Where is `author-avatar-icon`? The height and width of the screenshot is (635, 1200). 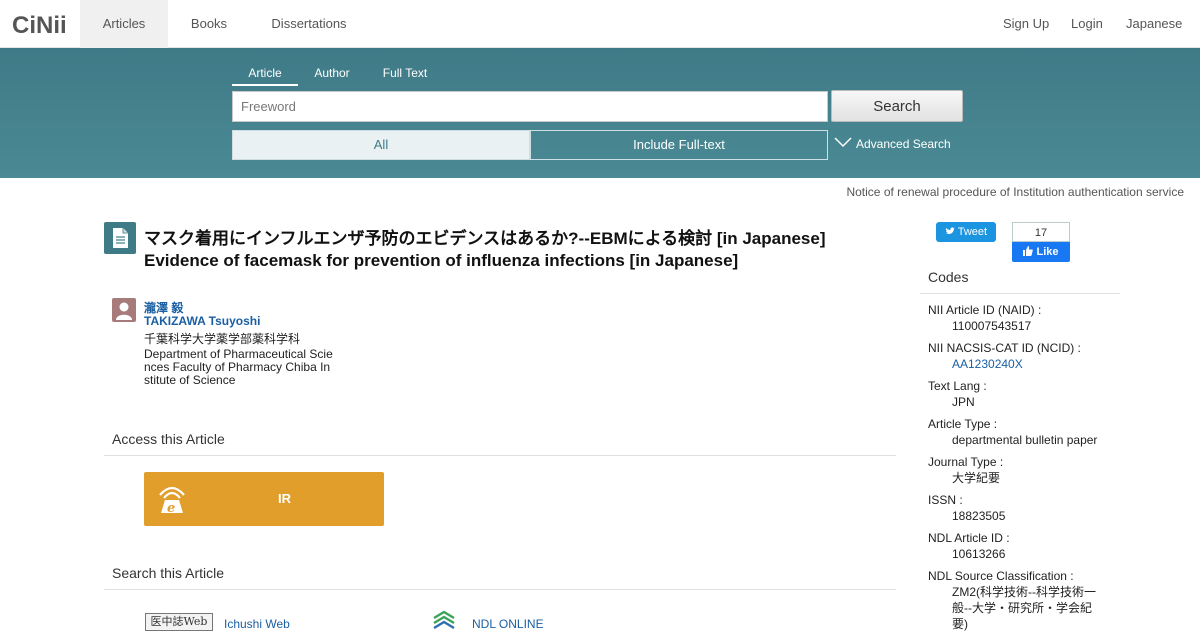
author-avatar-icon is located at coordinates (124, 310).